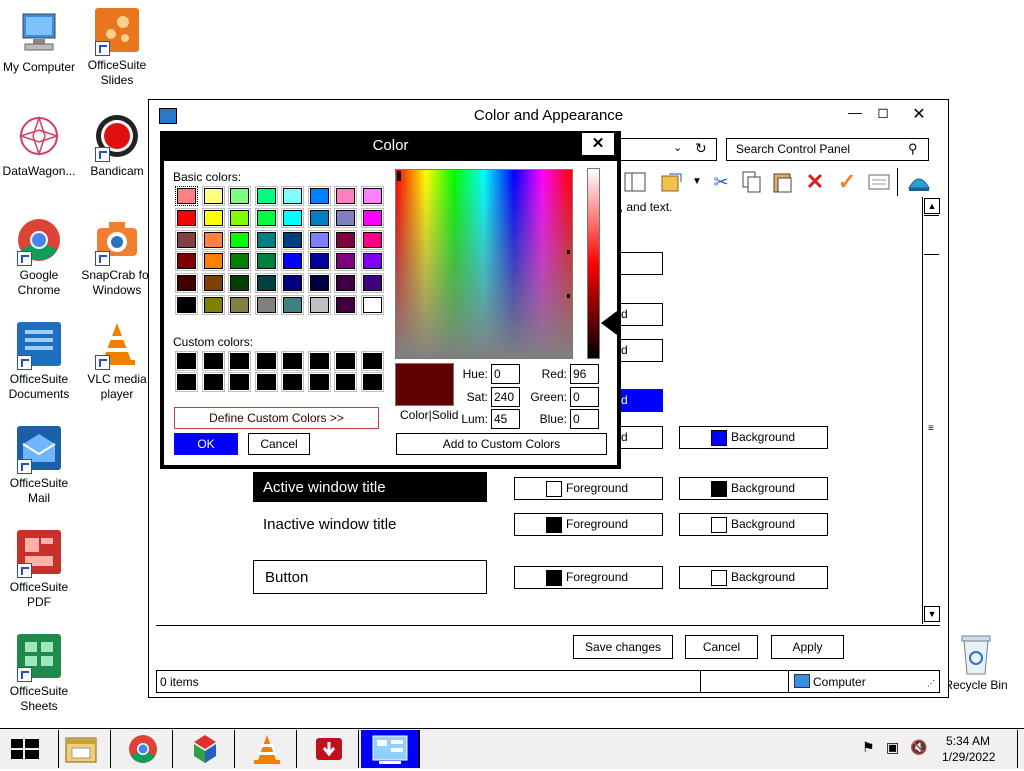 The image size is (1024, 771). What do you see at coordinates (1020, 749) in the screenshot?
I see `show-desktop-button` at bounding box center [1020, 749].